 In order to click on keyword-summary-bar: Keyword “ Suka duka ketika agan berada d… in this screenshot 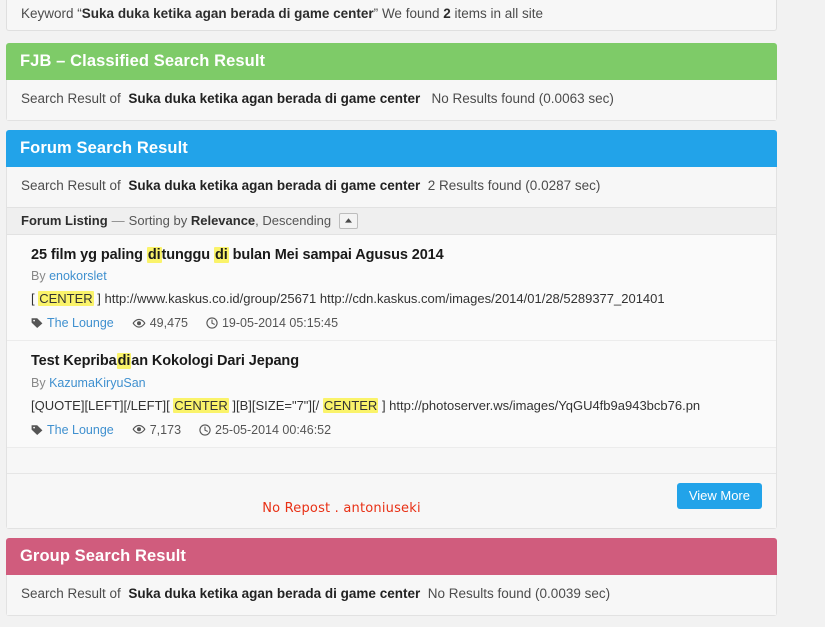, I will do `click(391, 15)`.